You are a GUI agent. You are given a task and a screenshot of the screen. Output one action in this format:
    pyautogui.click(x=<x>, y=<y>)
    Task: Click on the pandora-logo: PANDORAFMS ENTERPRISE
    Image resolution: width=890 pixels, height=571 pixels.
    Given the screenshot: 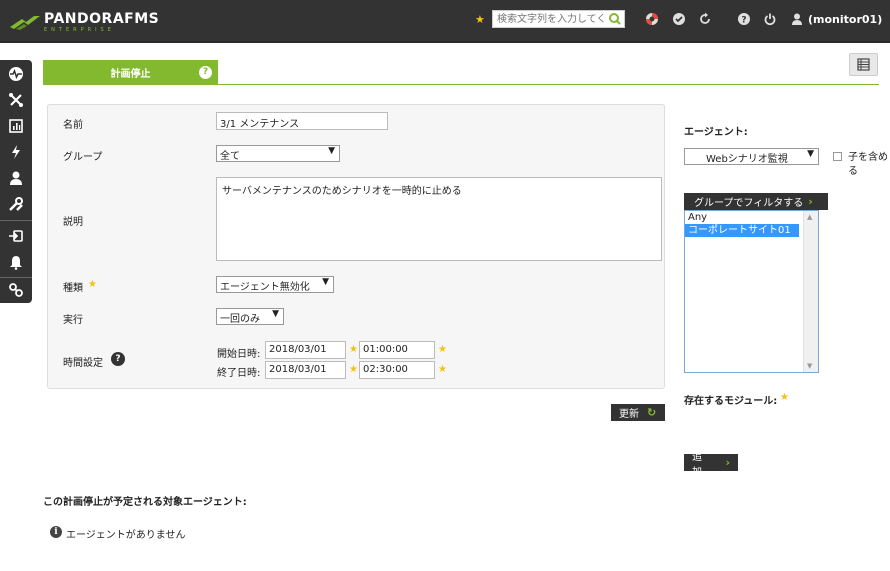 What is the action you would take?
    pyautogui.click(x=83, y=22)
    